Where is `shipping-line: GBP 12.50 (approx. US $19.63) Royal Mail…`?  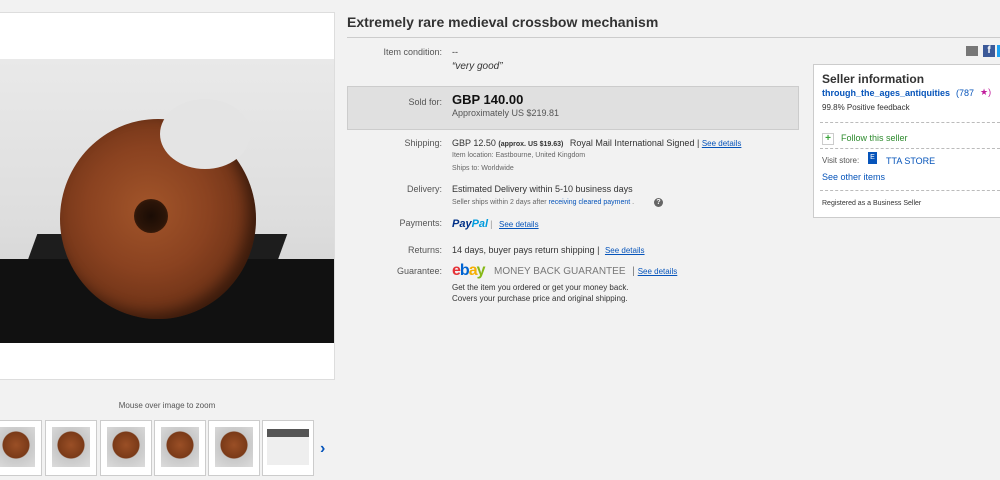
shipping-line: GBP 12.50 (approx. US $19.63) Royal Mail… is located at coordinates (596, 143).